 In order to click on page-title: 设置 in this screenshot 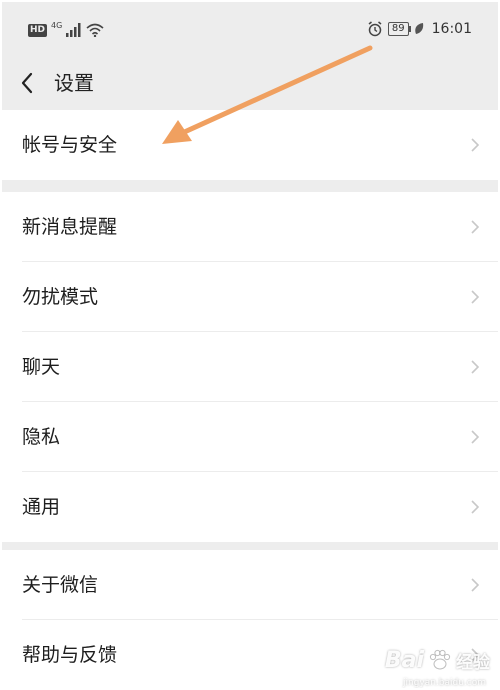, I will do `click(74, 83)`.